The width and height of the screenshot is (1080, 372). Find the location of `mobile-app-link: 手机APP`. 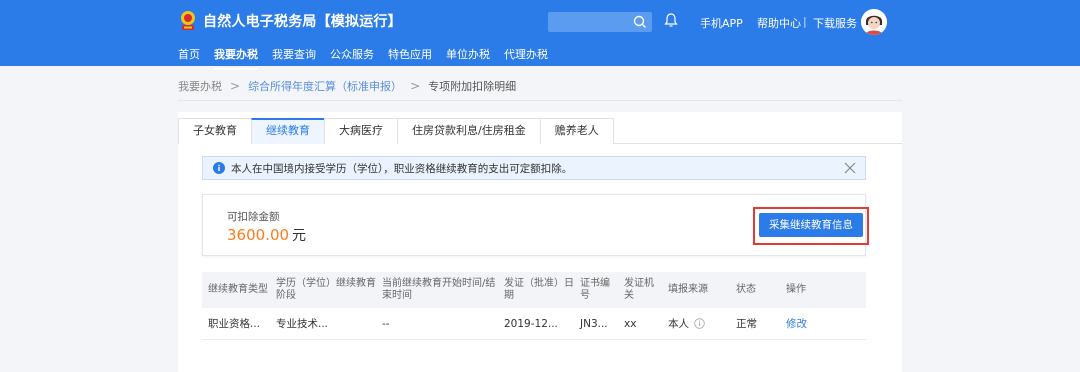

mobile-app-link: 手机APP is located at coordinates (721, 23).